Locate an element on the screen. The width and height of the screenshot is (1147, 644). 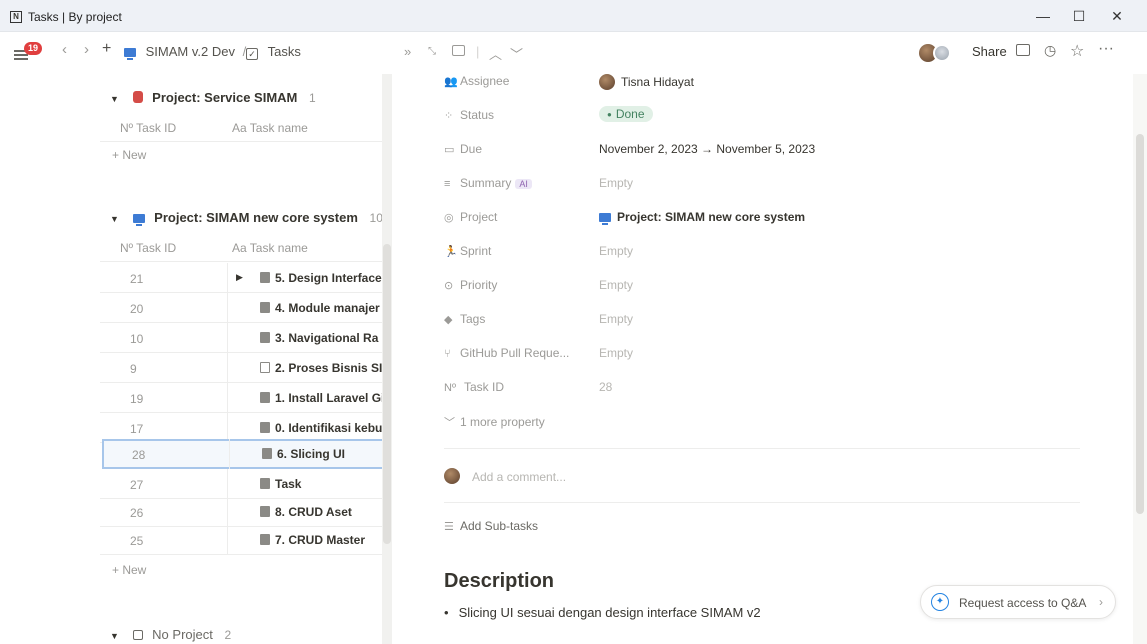
history-icon: ◷ is located at coordinates (1050, 50).